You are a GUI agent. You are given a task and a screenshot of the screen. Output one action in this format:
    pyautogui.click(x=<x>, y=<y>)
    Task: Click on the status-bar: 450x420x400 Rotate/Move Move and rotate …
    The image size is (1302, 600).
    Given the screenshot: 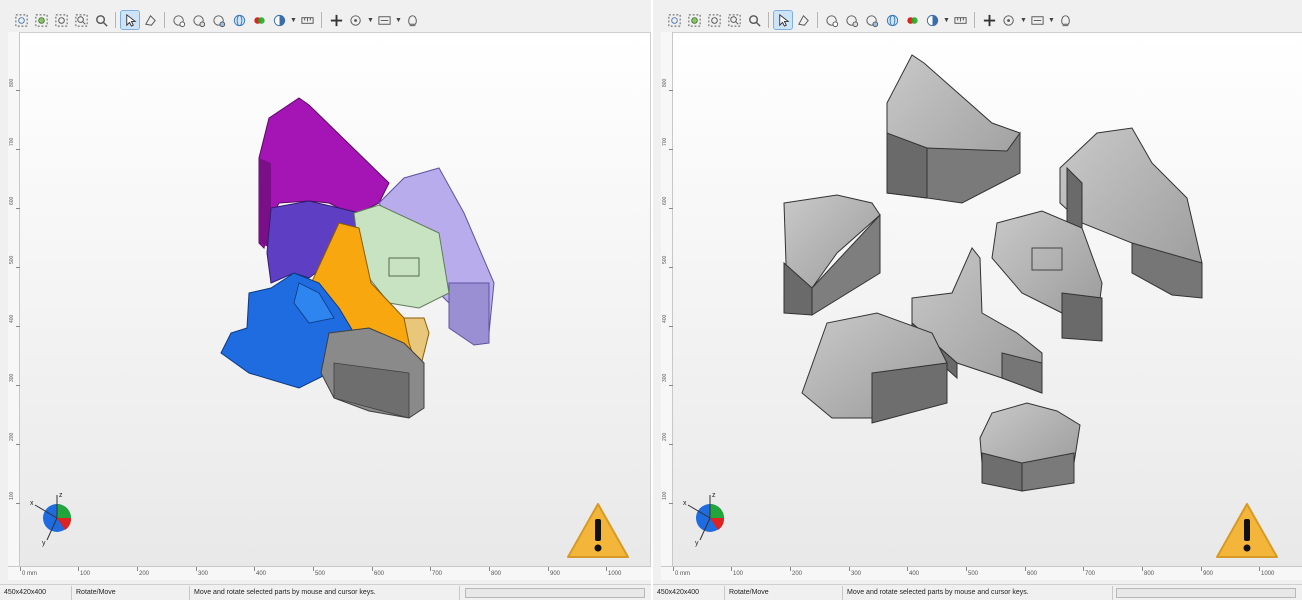 What is the action you would take?
    pyautogui.click(x=977, y=592)
    